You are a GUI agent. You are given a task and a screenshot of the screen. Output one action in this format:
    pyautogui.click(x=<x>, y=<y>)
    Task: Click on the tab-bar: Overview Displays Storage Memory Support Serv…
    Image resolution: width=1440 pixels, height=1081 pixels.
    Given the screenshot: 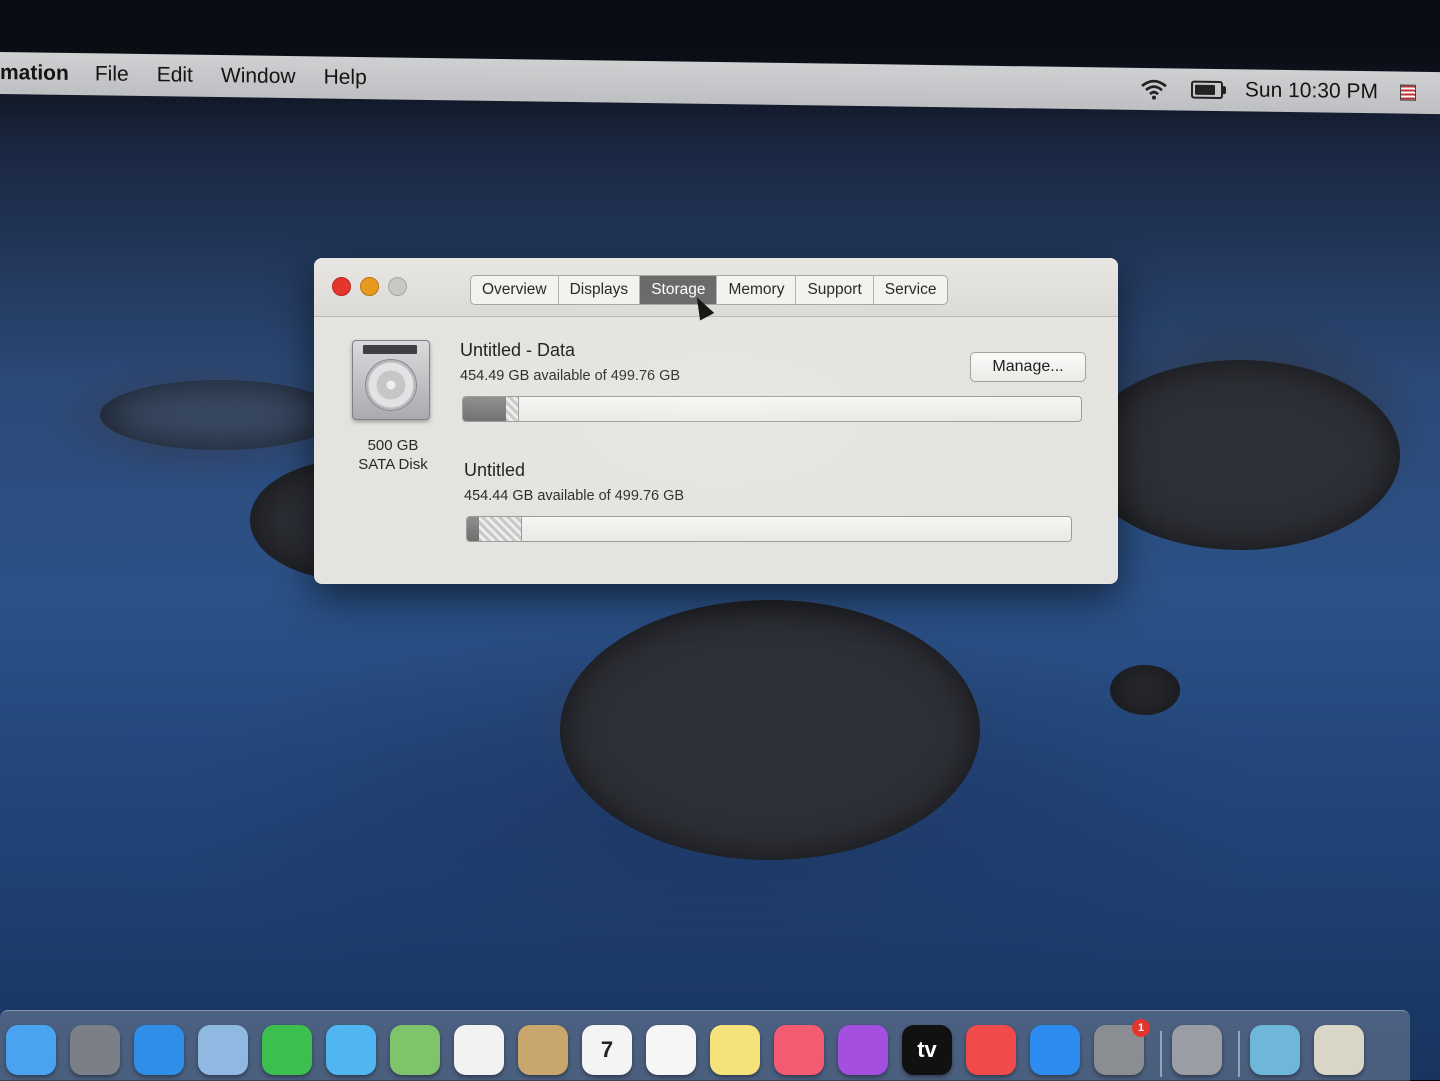 What is the action you would take?
    pyautogui.click(x=709, y=290)
    